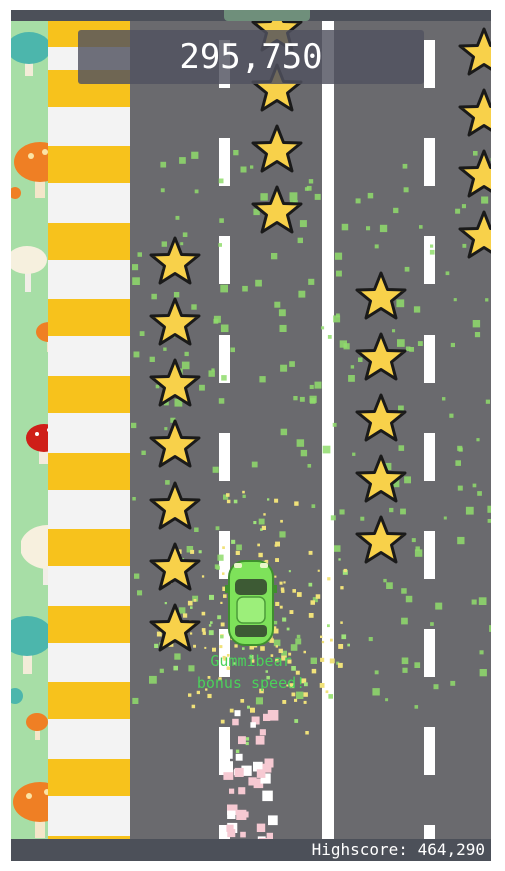 The width and height of the screenshot is (505, 871). I want to click on highscore-text: Highscore: 464,290, so click(398, 850).